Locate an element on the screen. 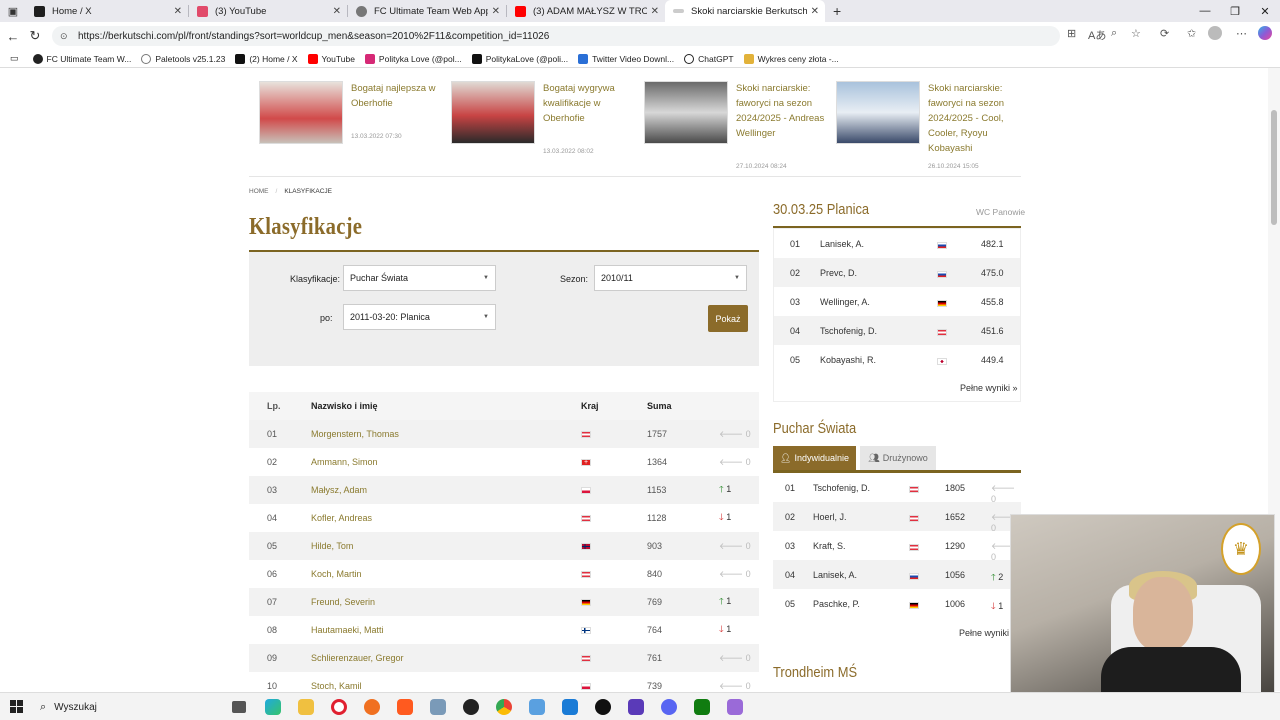 The height and width of the screenshot is (720, 1280). browser-tab: Home / X ✕ is located at coordinates (107, 11).